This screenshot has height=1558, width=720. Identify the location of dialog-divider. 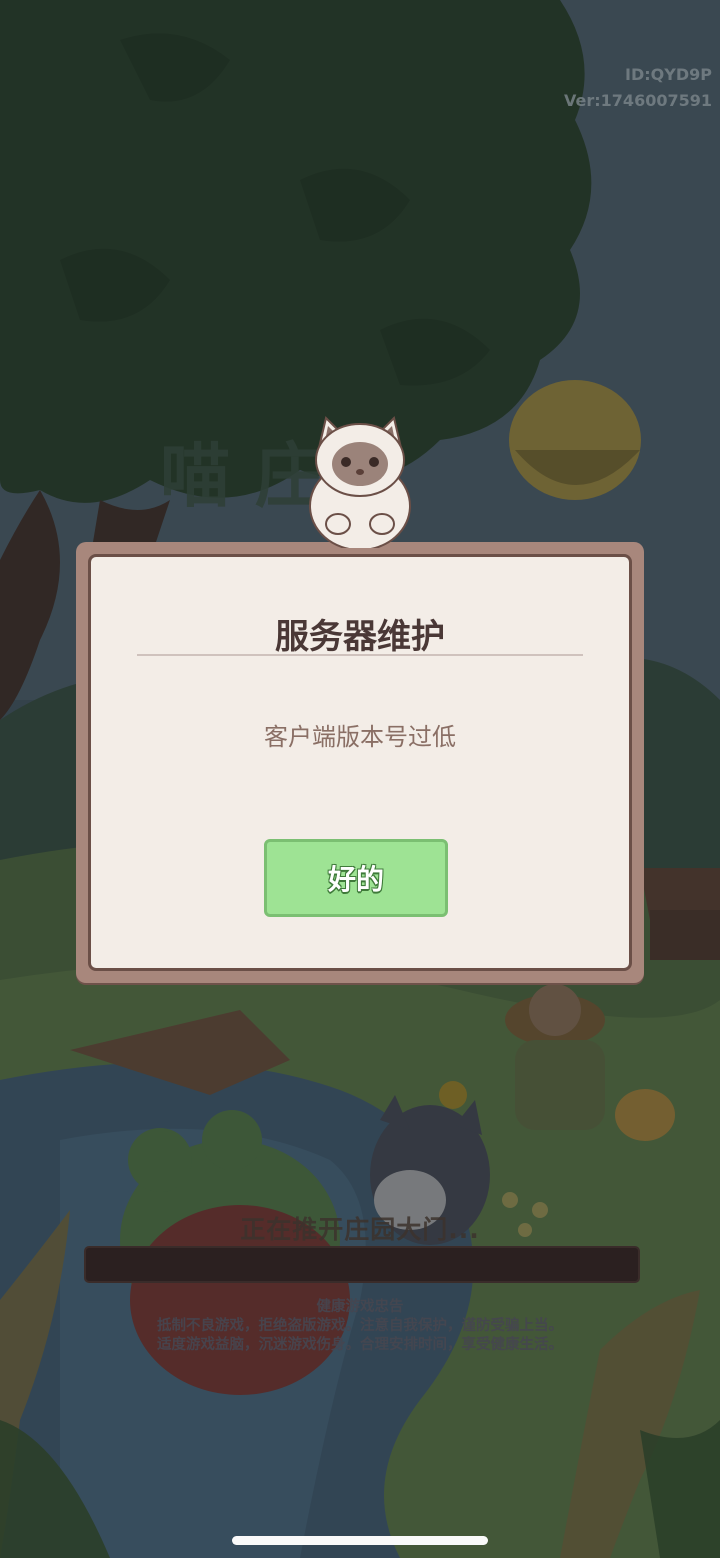
(360, 655).